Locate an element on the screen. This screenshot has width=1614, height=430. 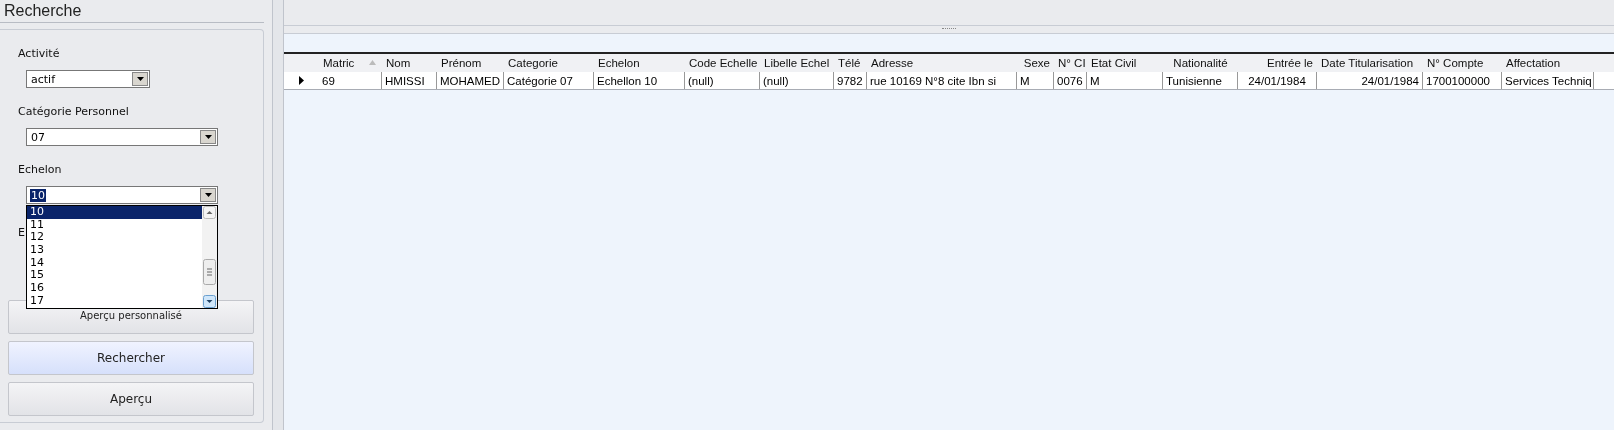
column-header: Adresse is located at coordinates (942, 63).